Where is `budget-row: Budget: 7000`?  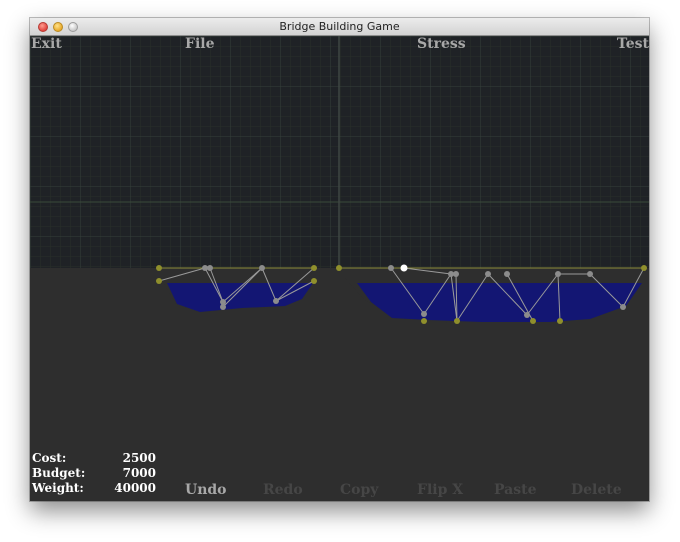 budget-row: Budget: 7000 is located at coordinates (94, 473).